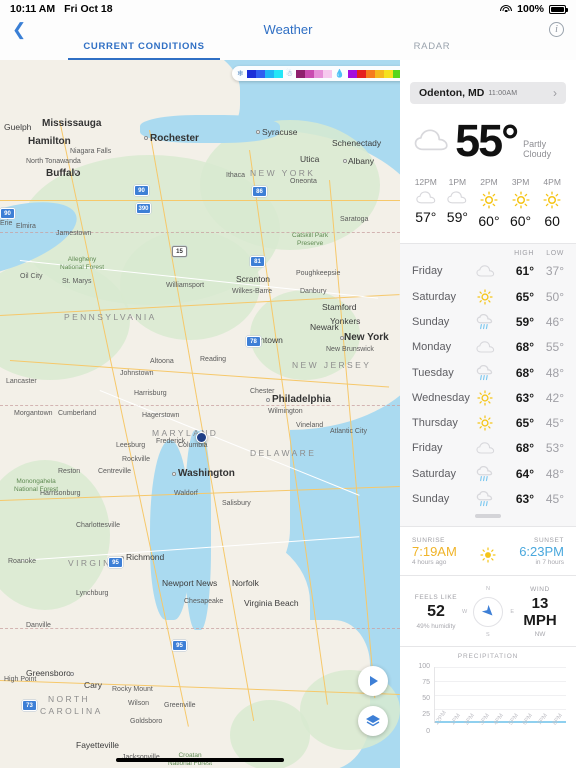 The image size is (576, 768). What do you see at coordinates (429, 562) in the screenshot?
I see `sunrise-sub: 4 hours ago` at bounding box center [429, 562].